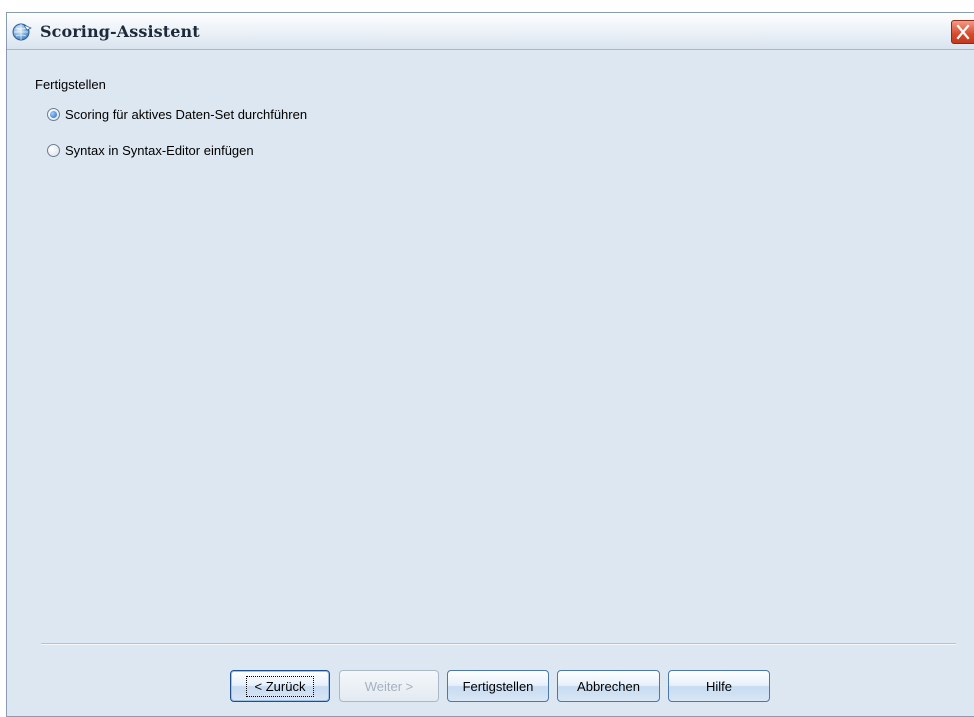 The height and width of the screenshot is (717, 974). I want to click on window-title: Scoring-Assistent, so click(120, 31).